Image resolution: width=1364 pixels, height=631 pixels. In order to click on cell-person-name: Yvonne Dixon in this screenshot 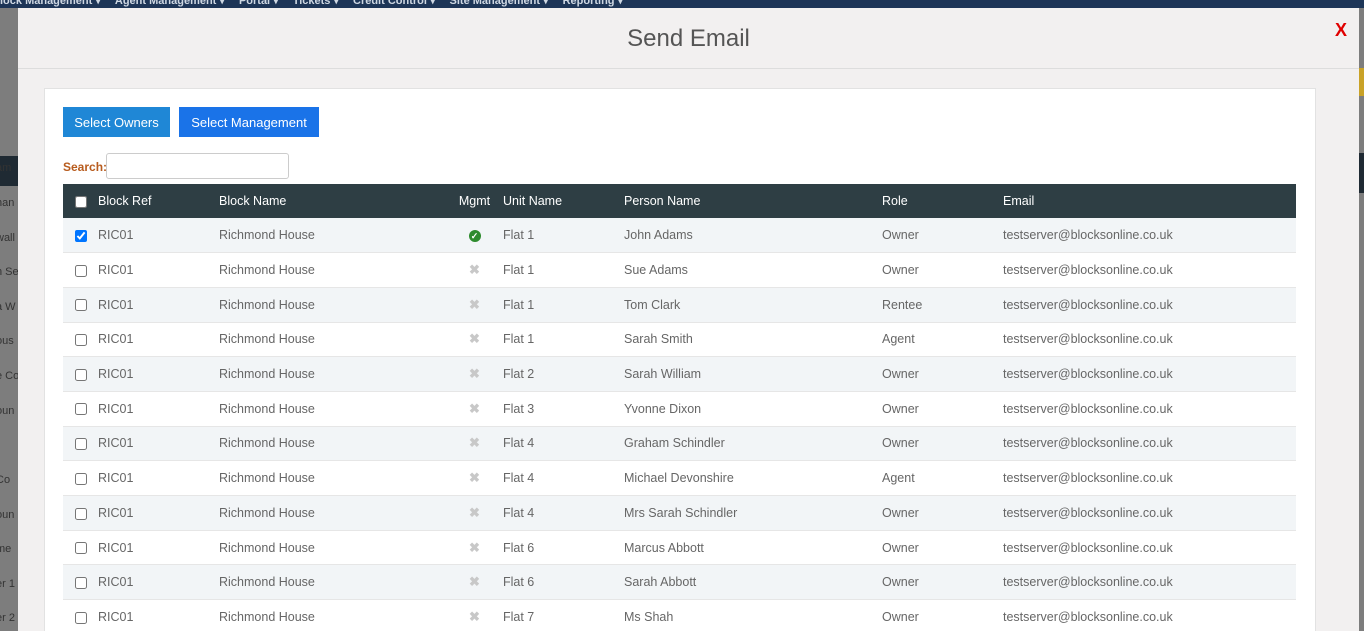, I will do `click(663, 408)`.